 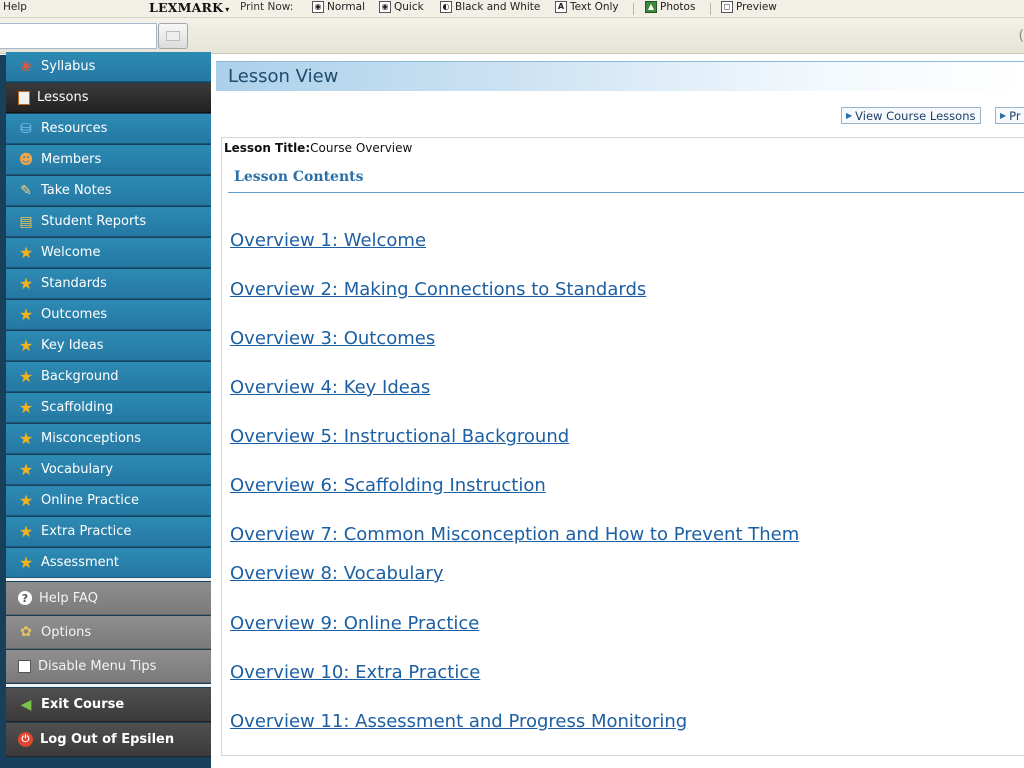 What do you see at coordinates (91, 438) in the screenshot?
I see `sidebar-item-label: Misconceptions` at bounding box center [91, 438].